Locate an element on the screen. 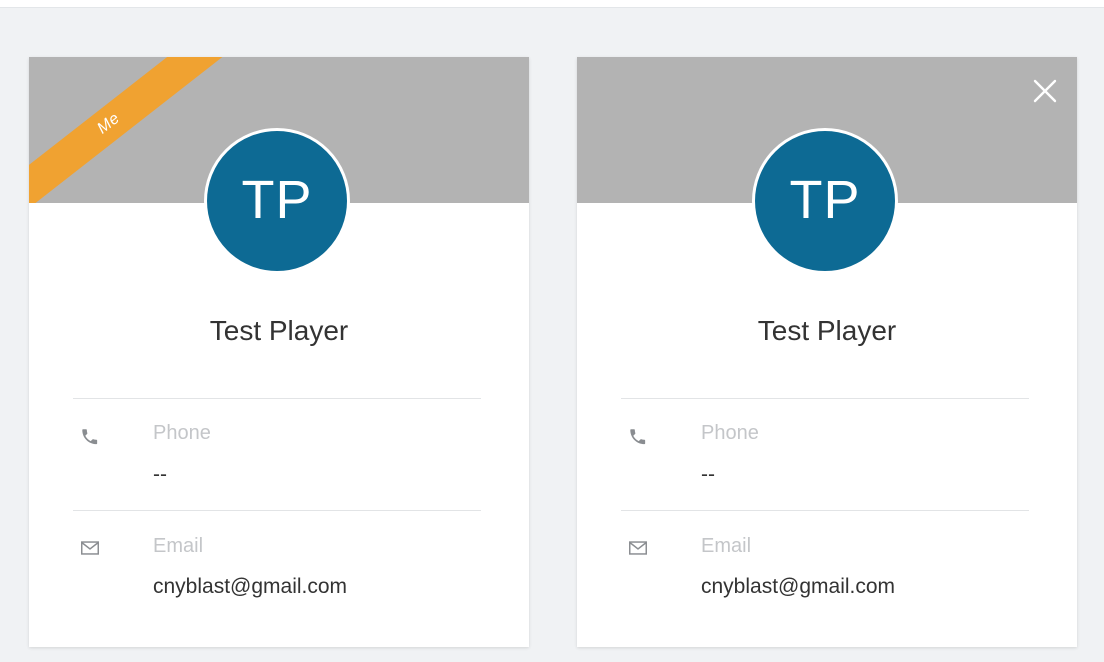 This screenshot has height=662, width=1104. close-icon is located at coordinates (1045, 91).